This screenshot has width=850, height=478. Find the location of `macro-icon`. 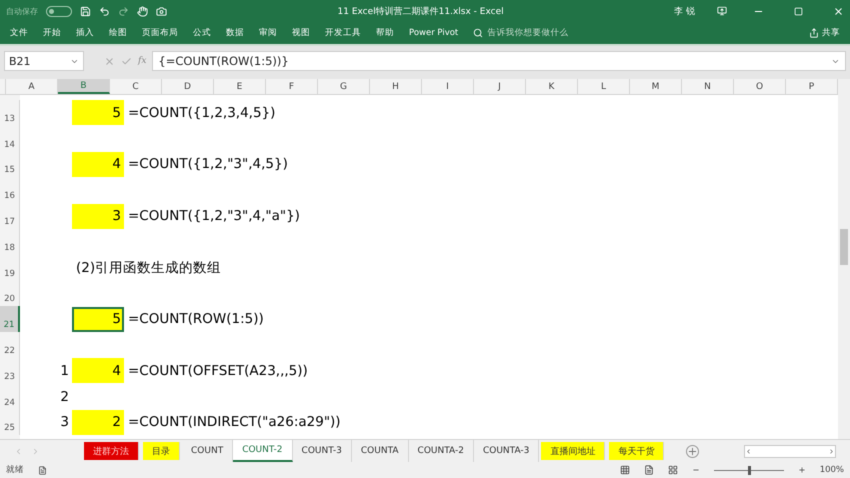

macro-icon is located at coordinates (42, 470).